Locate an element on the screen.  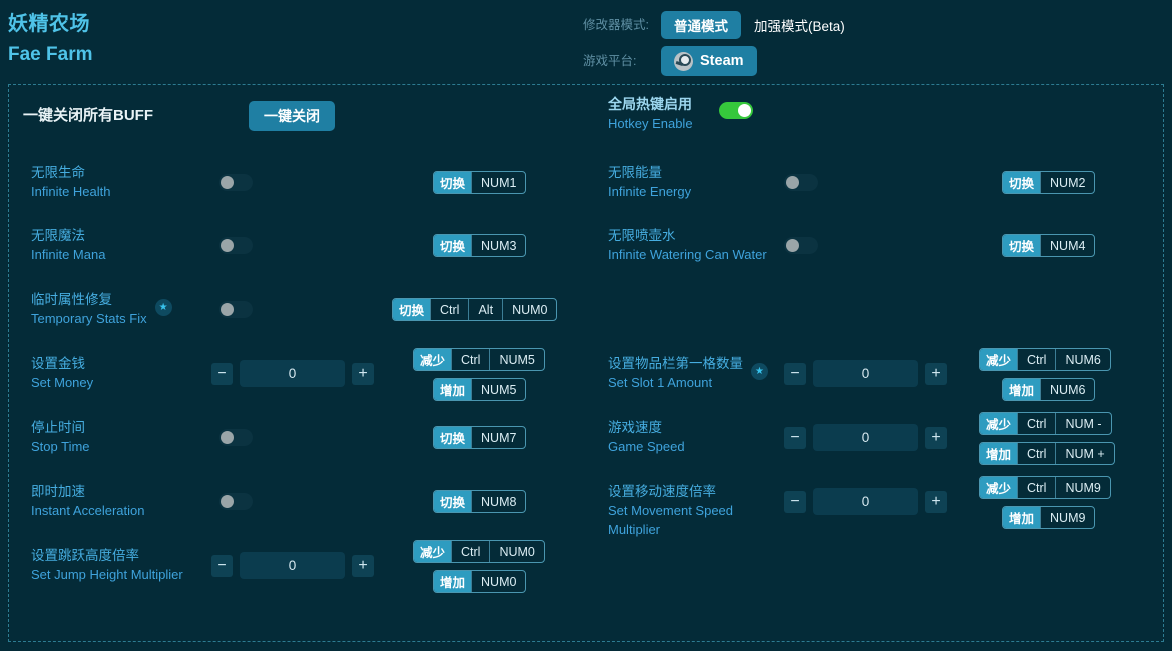
row-label-en: Infinite Health is located at coordinates (71, 191).